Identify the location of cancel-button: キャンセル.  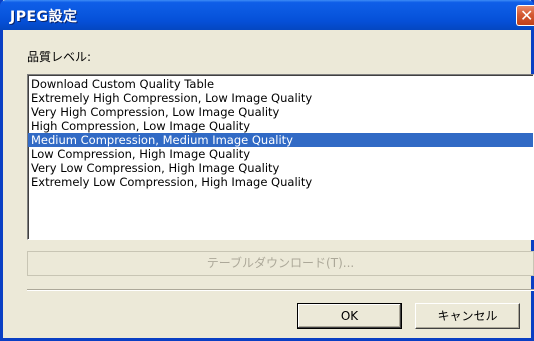
(467, 316).